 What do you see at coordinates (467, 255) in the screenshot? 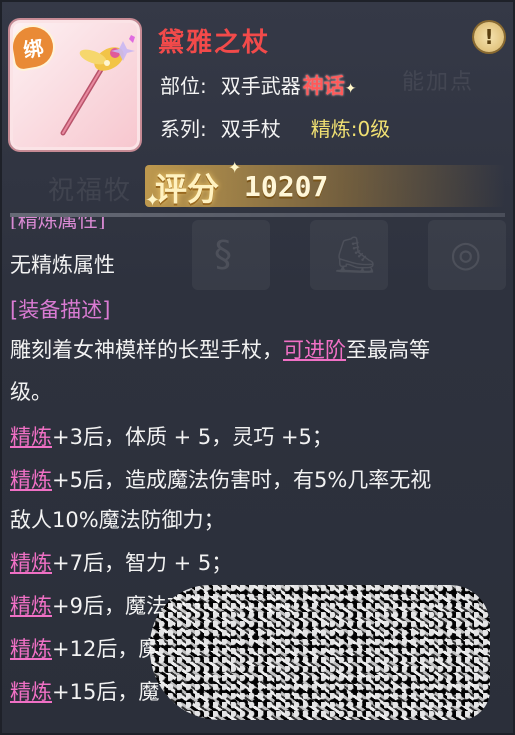
I see `background-slot-icon: ◎` at bounding box center [467, 255].